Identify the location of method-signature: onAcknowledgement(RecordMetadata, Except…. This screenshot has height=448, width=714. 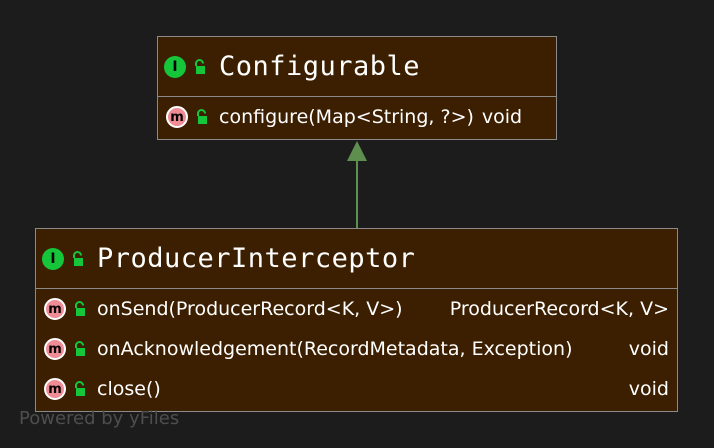
(335, 349).